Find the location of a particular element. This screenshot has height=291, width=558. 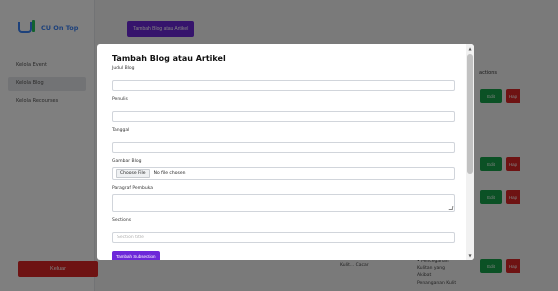

section-title-input is located at coordinates (283, 237).